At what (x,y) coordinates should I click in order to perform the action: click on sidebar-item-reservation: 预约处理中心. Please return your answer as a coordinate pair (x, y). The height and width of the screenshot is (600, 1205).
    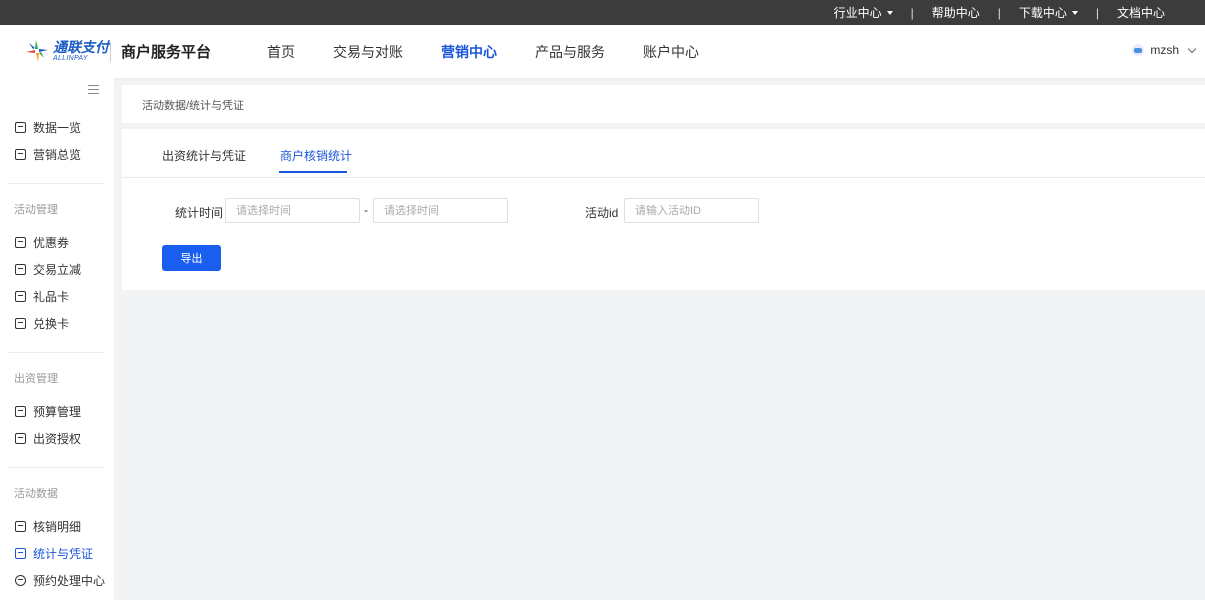
    Looking at the image, I should click on (60, 580).